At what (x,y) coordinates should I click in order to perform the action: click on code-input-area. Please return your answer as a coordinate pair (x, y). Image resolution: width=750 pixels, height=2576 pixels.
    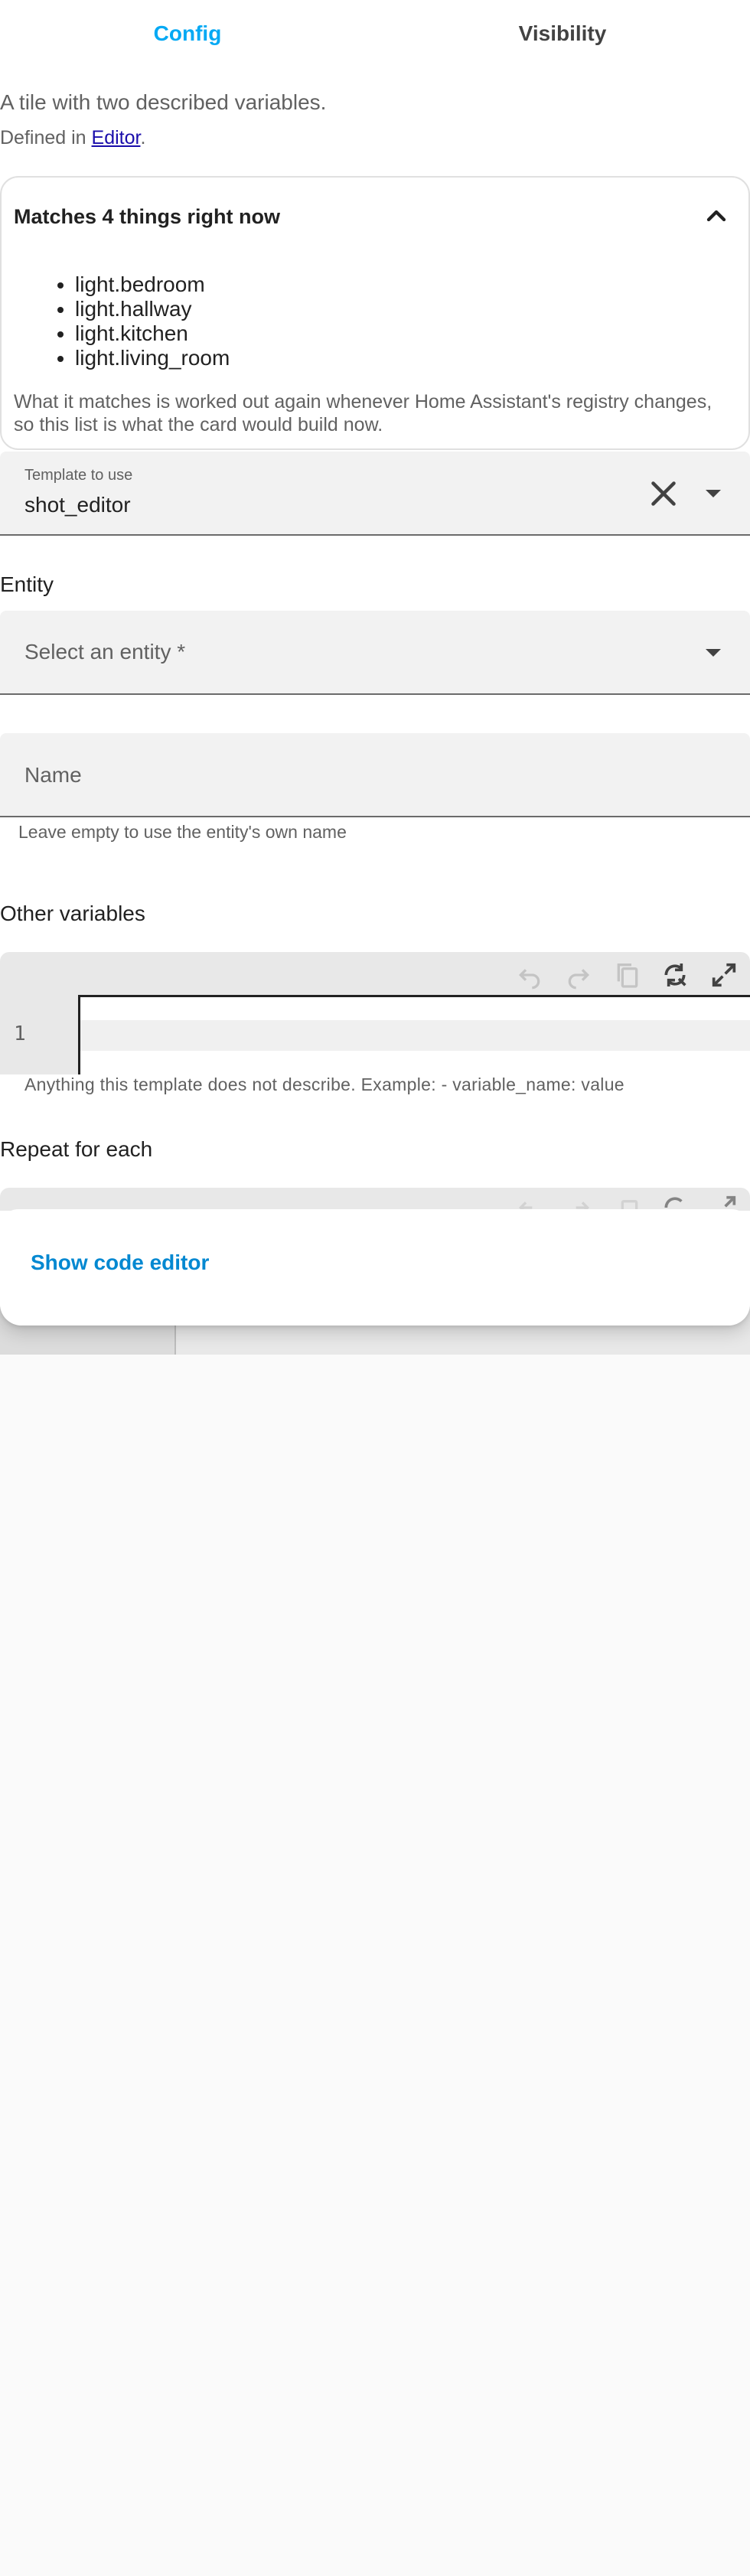
    Looking at the image, I should click on (414, 1034).